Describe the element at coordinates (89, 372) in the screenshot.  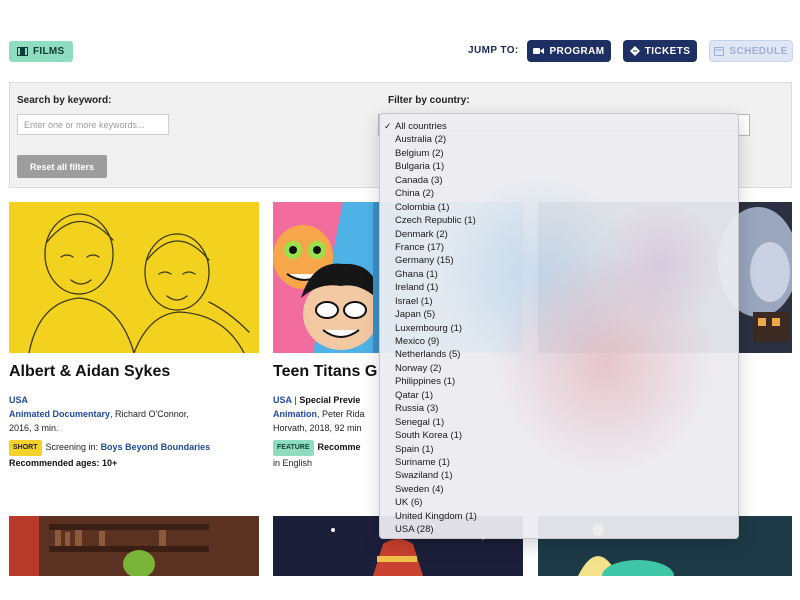
I see `film-title: Albert & Aidan Sykes` at that location.